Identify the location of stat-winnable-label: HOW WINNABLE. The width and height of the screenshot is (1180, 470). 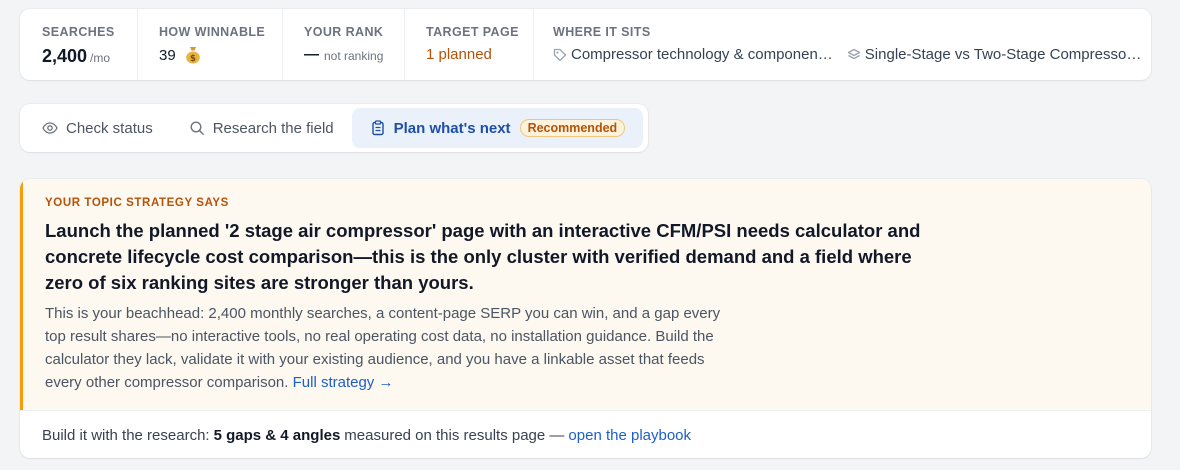
(212, 32).